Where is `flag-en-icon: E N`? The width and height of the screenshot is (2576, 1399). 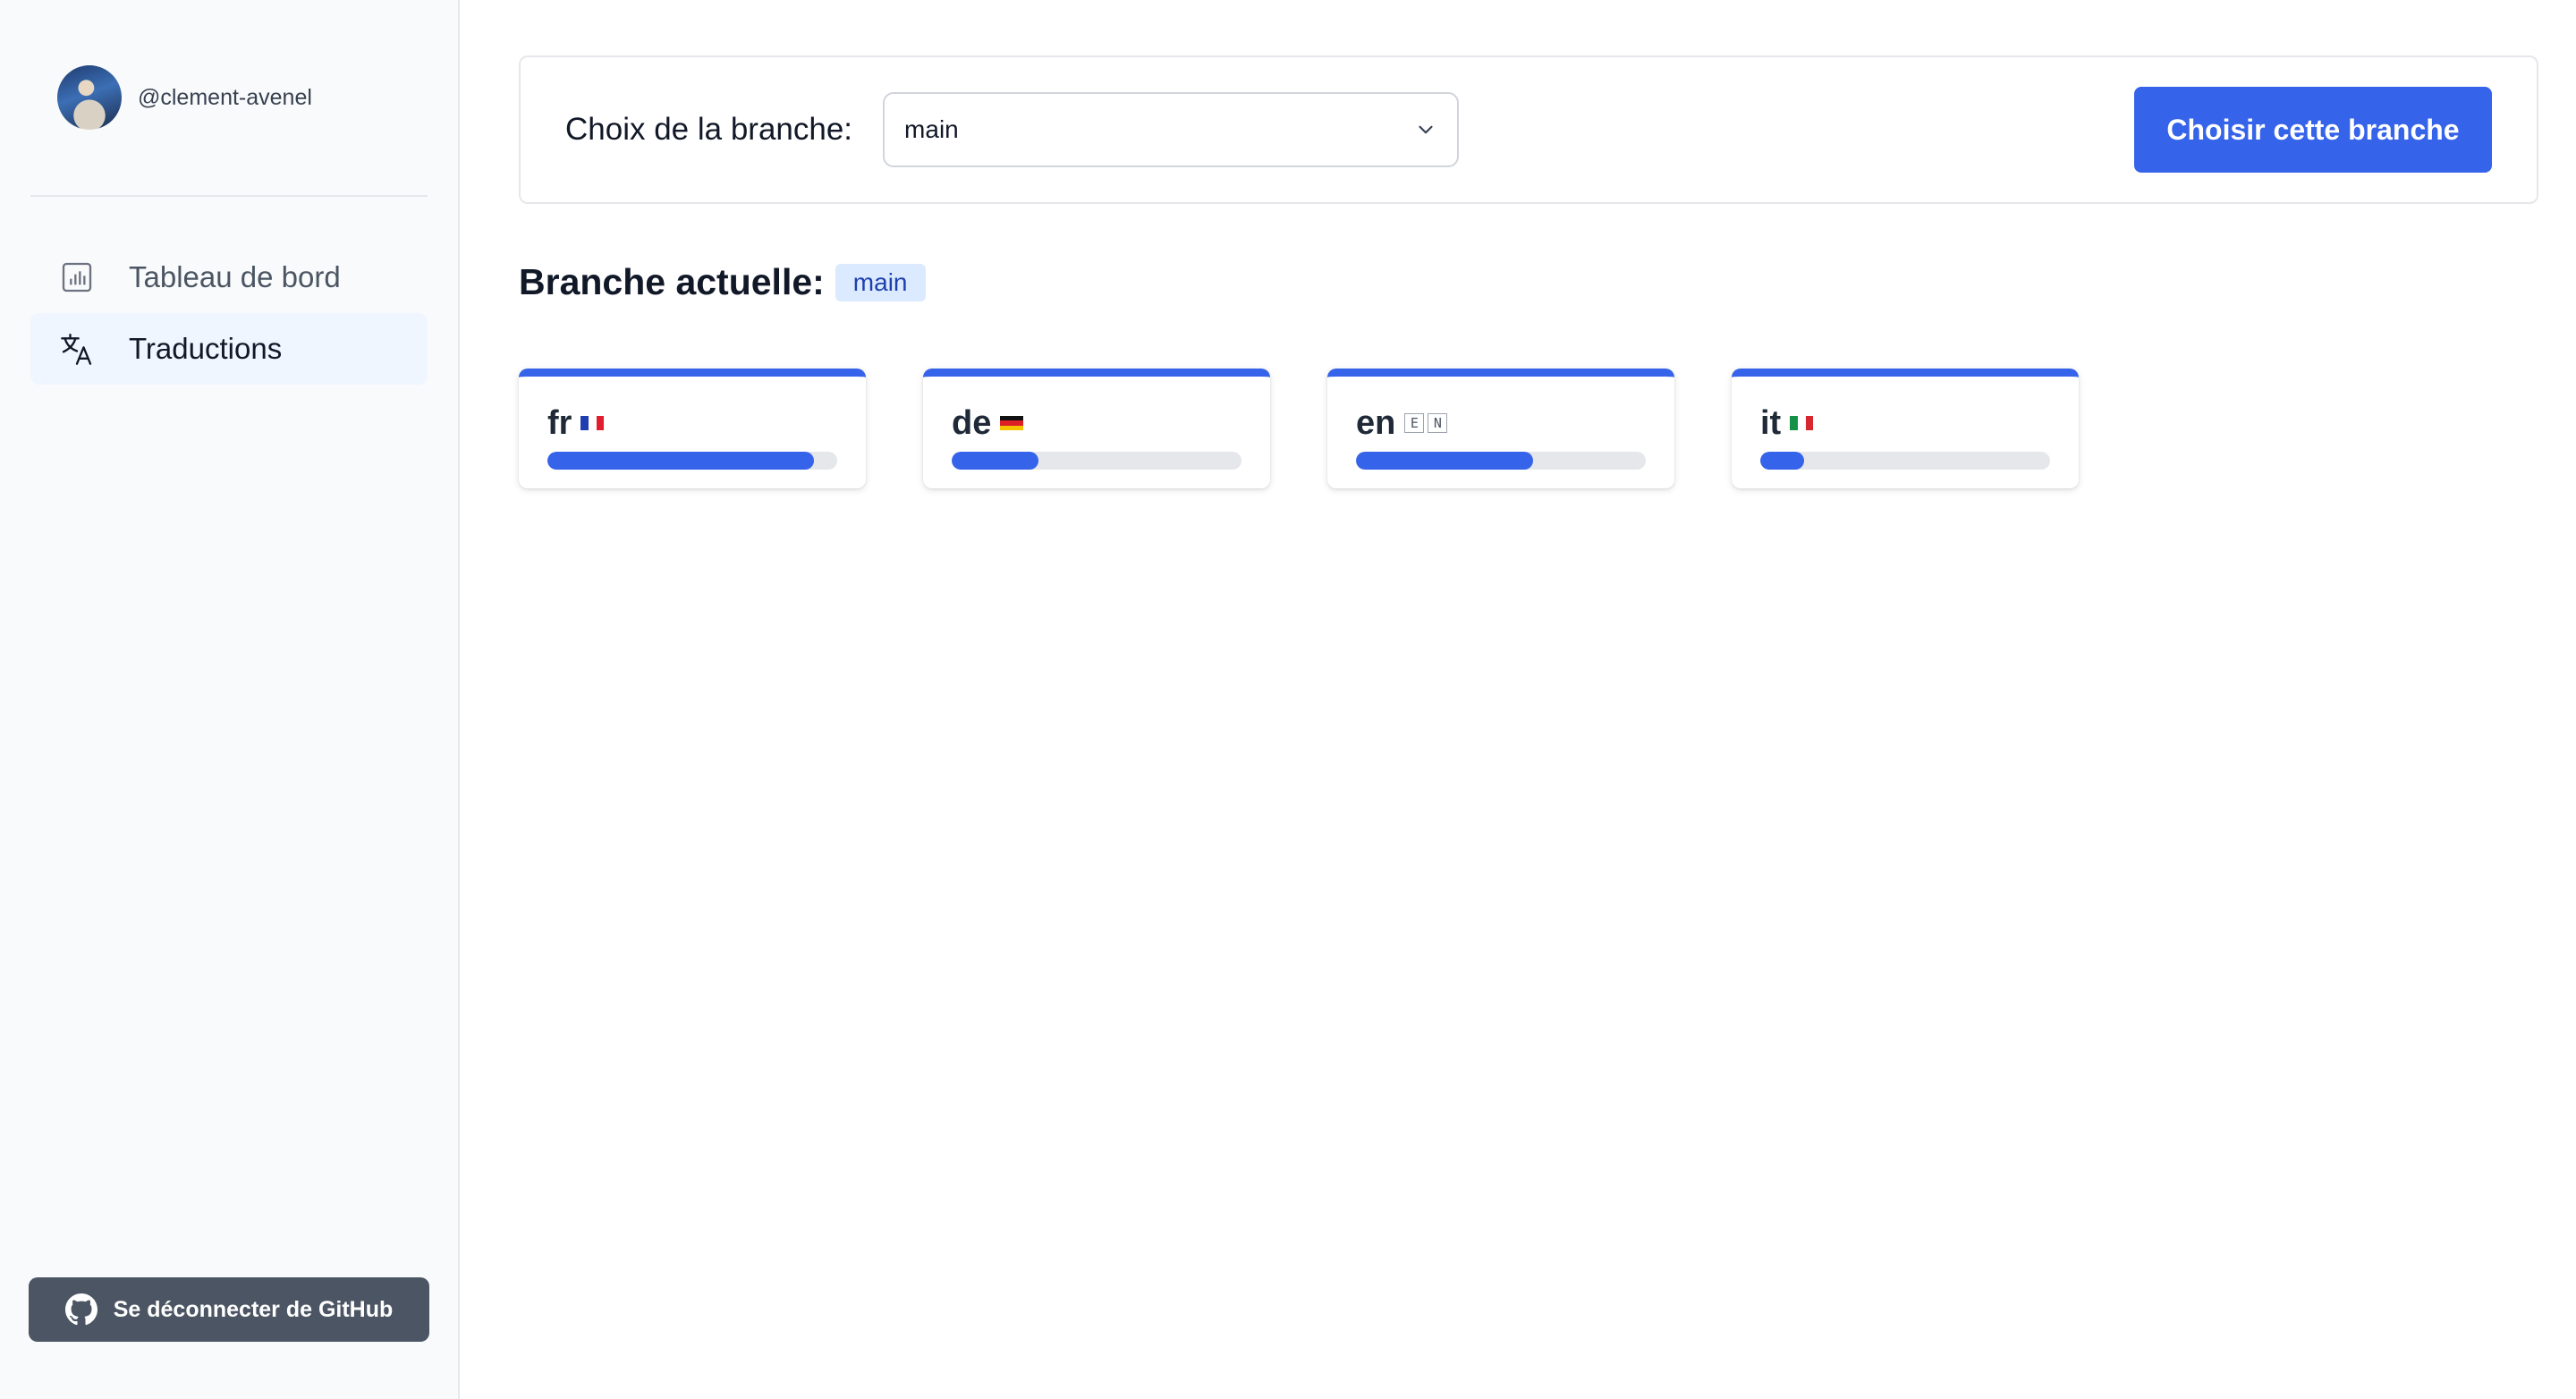
flag-en-icon: E N is located at coordinates (1427, 423).